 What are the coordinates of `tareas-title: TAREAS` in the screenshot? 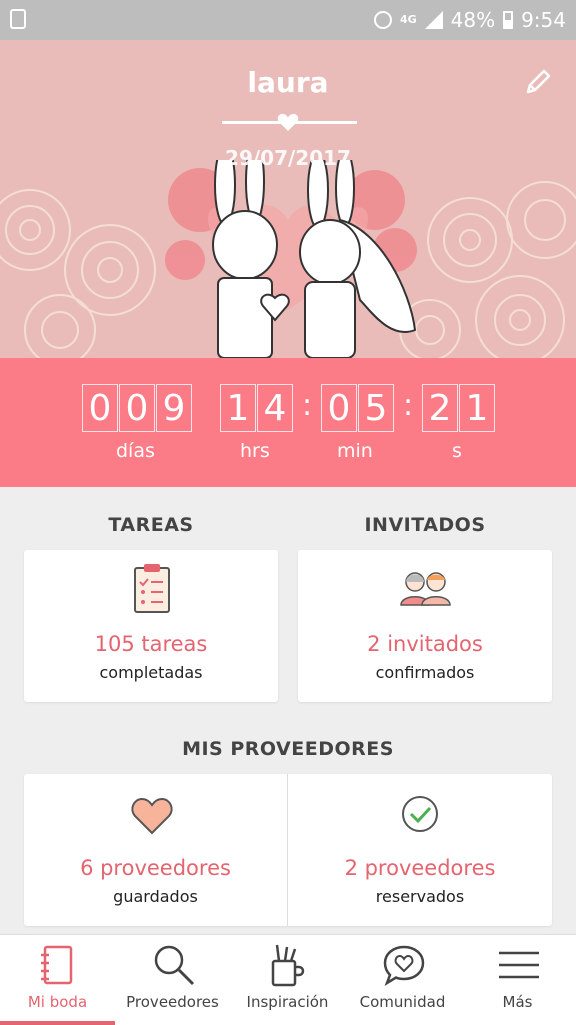 It's located at (151, 525).